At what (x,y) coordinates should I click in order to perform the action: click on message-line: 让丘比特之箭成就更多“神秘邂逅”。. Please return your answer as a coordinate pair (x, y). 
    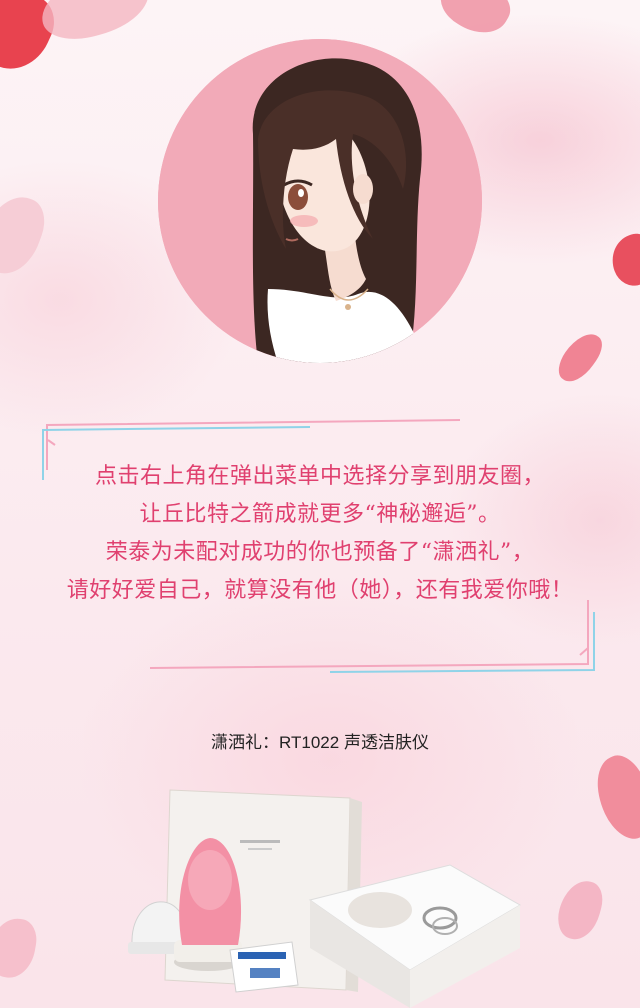
    Looking at the image, I should click on (320, 514).